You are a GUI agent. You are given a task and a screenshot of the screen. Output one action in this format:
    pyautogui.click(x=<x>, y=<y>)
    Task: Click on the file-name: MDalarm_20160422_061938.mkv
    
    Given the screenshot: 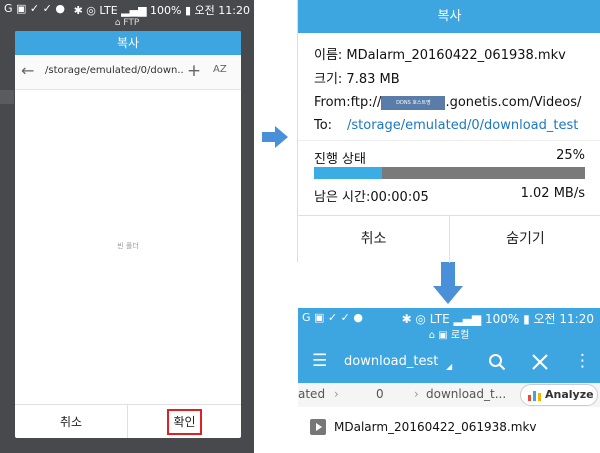 What is the action you would take?
    pyautogui.click(x=435, y=427)
    